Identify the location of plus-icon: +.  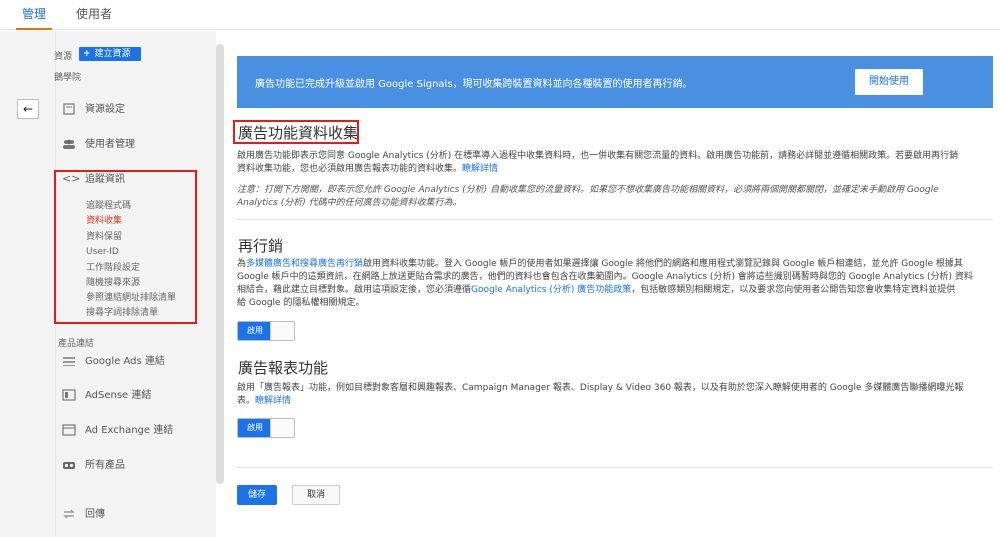
(87, 54).